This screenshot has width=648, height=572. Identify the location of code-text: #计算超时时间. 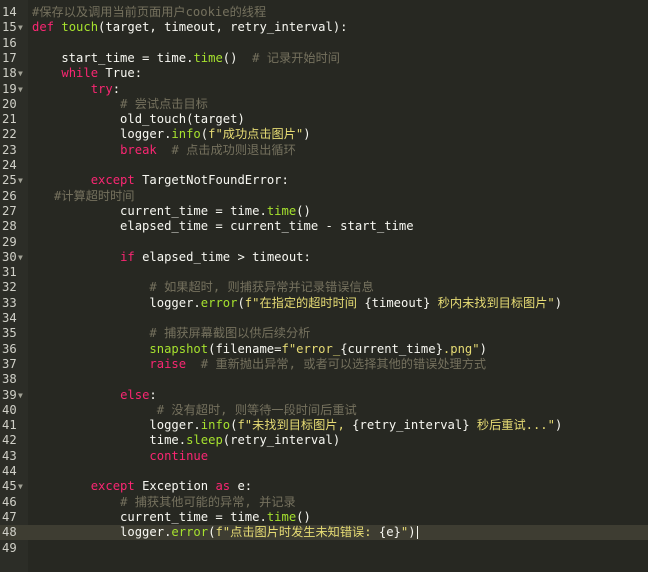
(83, 196).